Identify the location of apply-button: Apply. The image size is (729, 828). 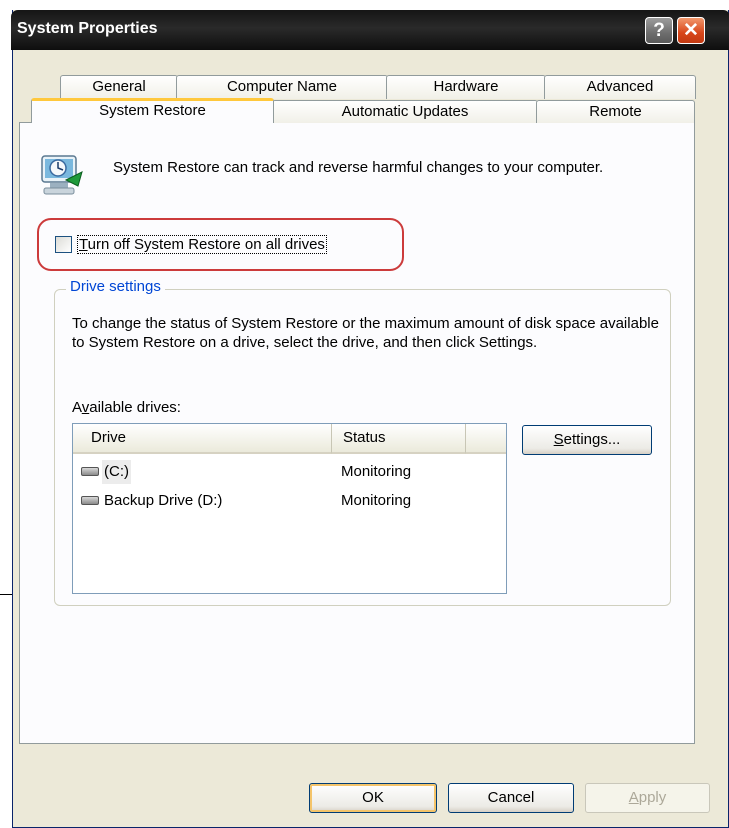
(647, 798).